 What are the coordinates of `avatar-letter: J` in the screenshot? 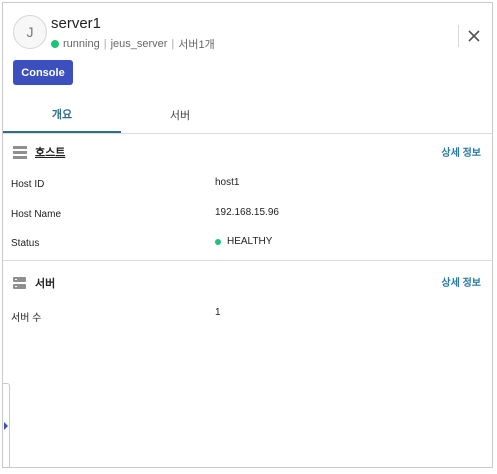 It's located at (30, 32).